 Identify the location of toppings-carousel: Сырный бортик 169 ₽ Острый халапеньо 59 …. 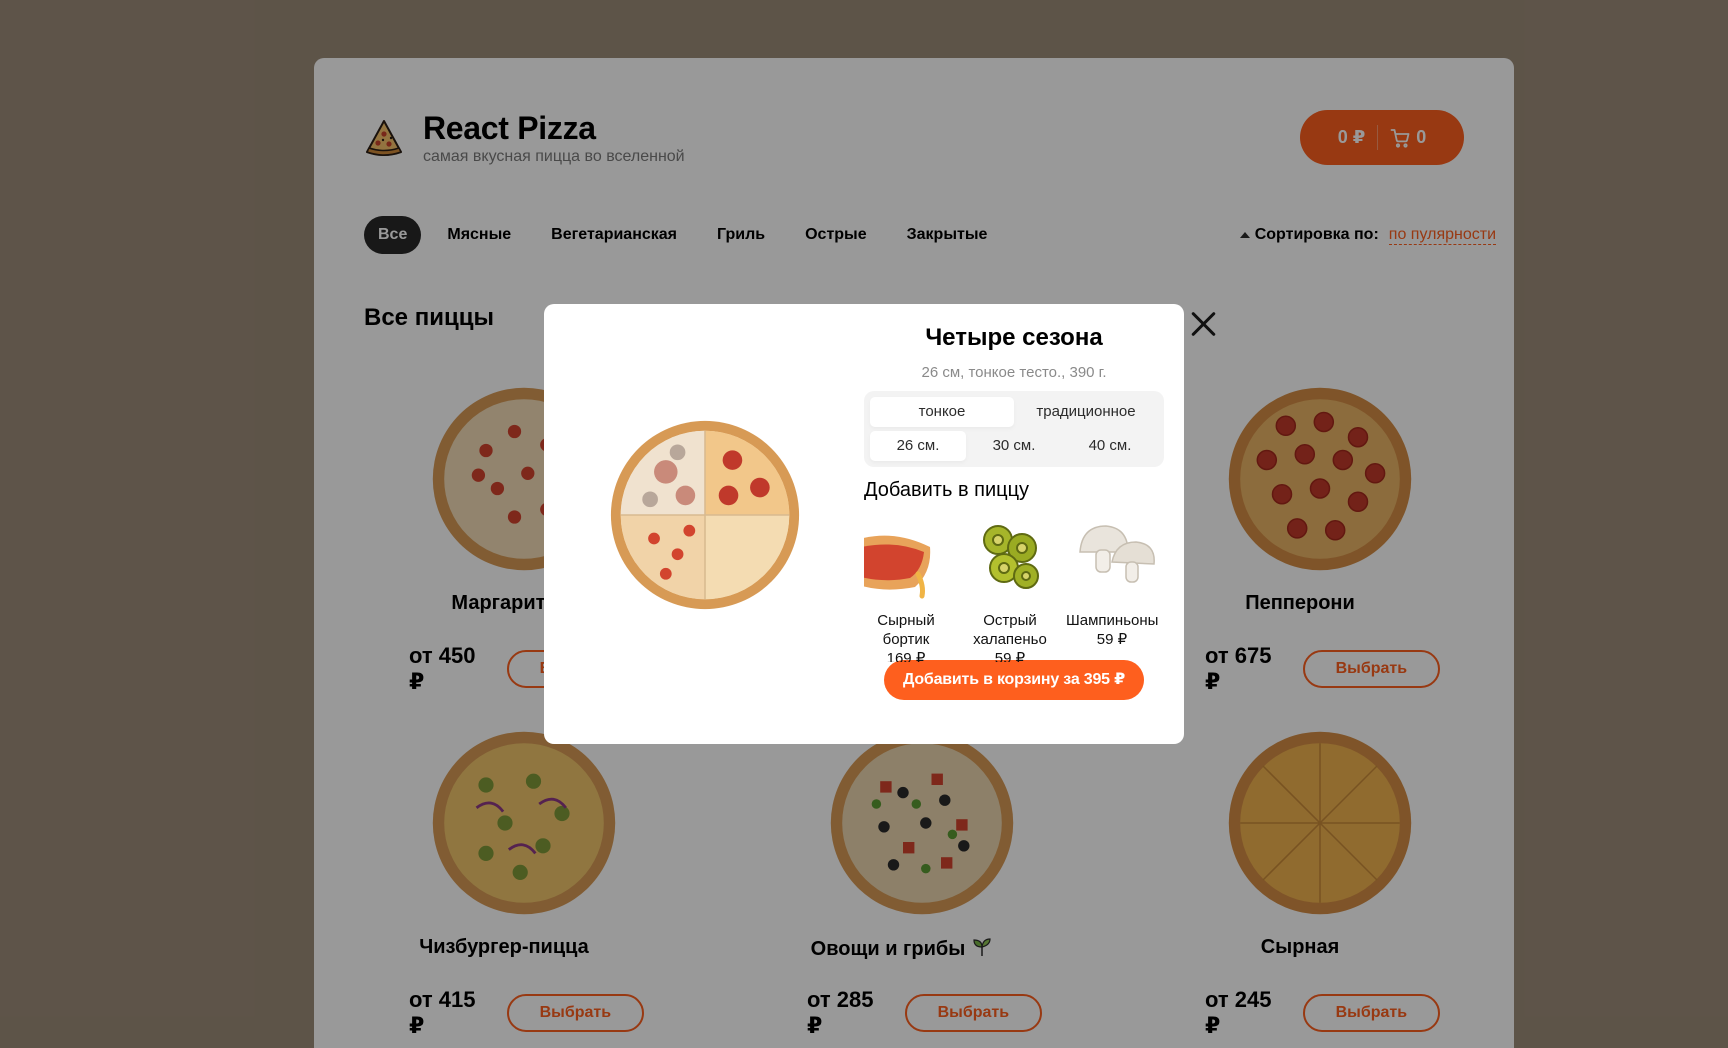
(1014, 587).